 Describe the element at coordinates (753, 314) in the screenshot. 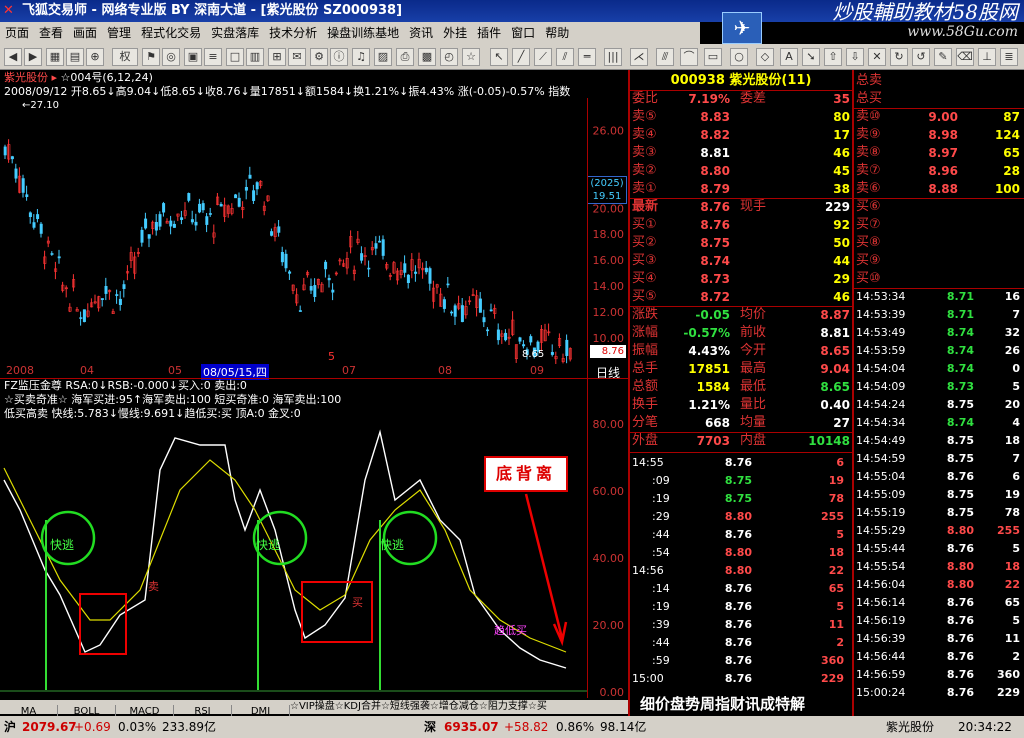

I see `stat-label: 均价` at that location.